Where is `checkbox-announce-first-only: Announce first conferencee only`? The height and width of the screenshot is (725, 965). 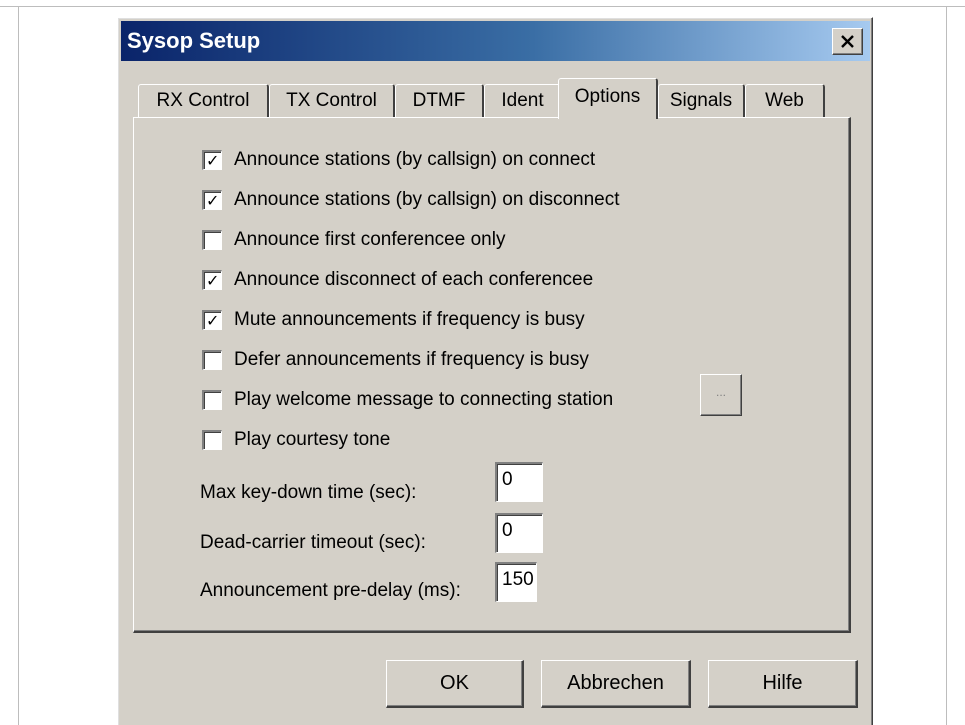
checkbox-announce-first-only: Announce first conferencee only is located at coordinates (353, 240).